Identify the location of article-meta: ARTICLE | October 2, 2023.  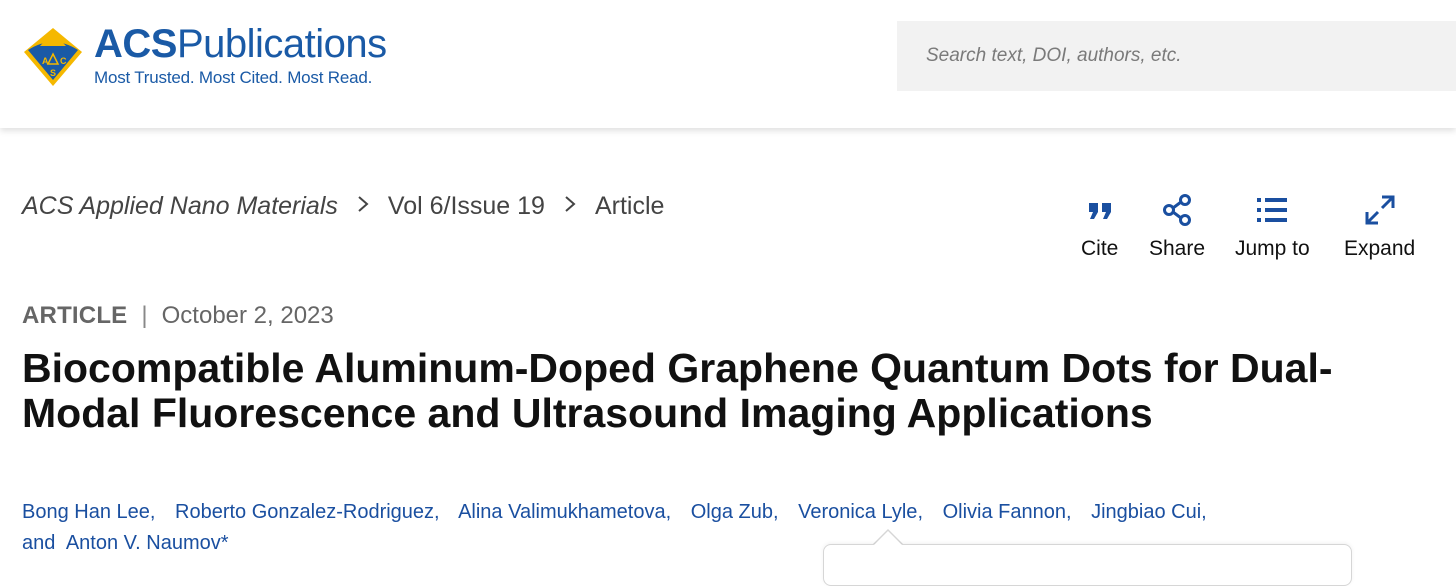
(178, 316).